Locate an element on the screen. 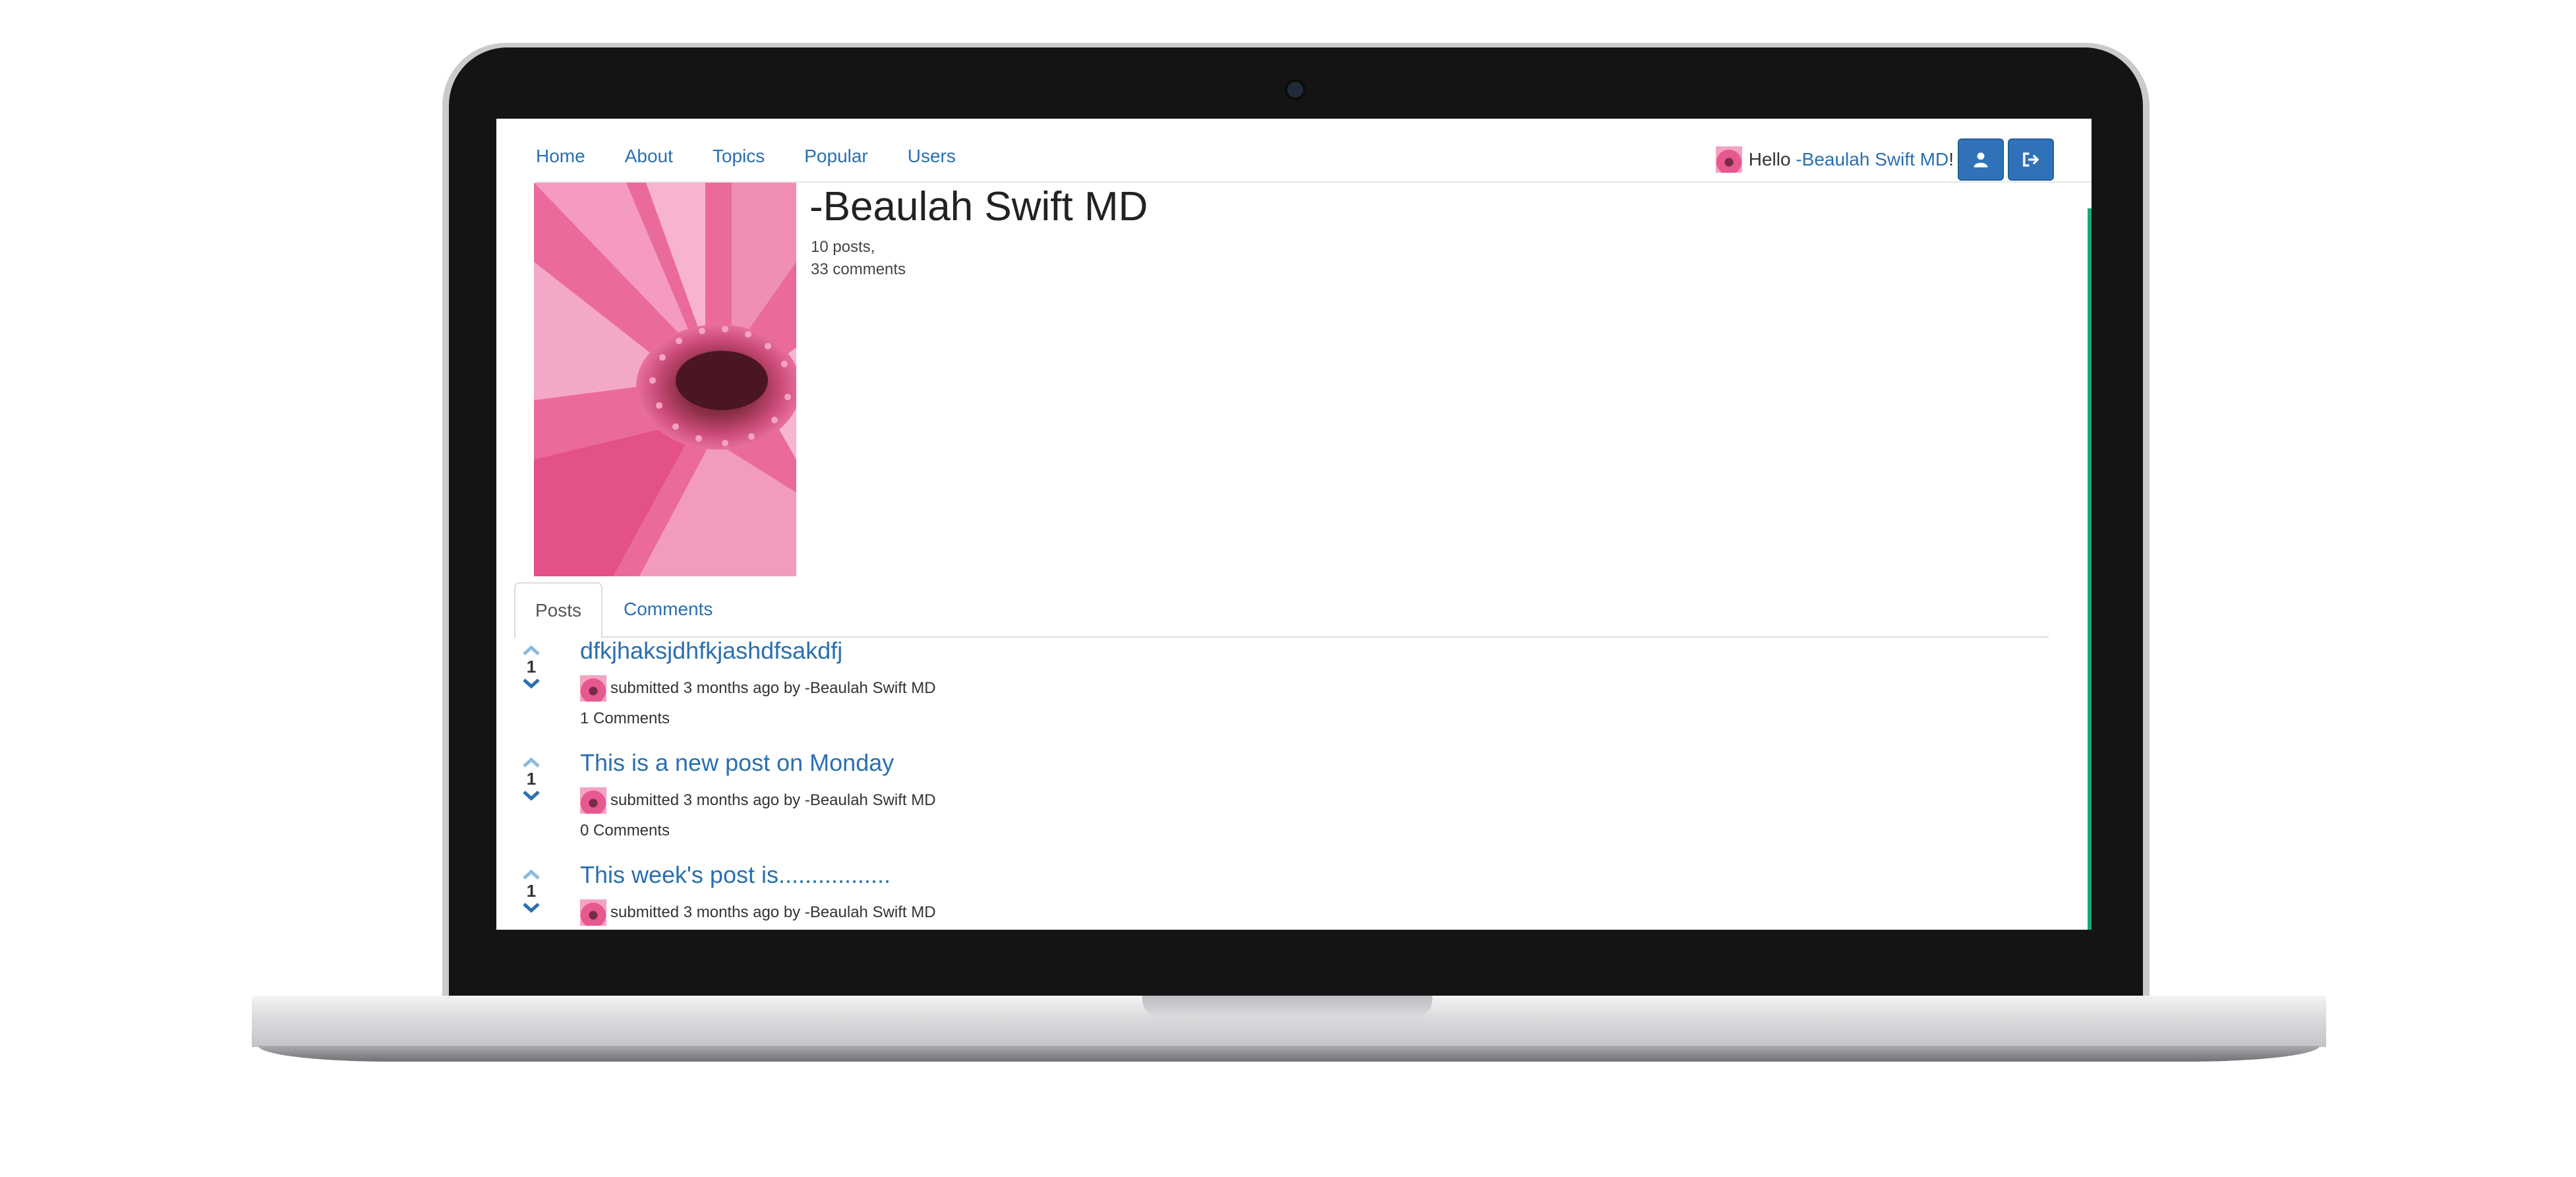 The height and width of the screenshot is (1177, 2576). username-link: -Beaulah Swift MD is located at coordinates (1872, 159).